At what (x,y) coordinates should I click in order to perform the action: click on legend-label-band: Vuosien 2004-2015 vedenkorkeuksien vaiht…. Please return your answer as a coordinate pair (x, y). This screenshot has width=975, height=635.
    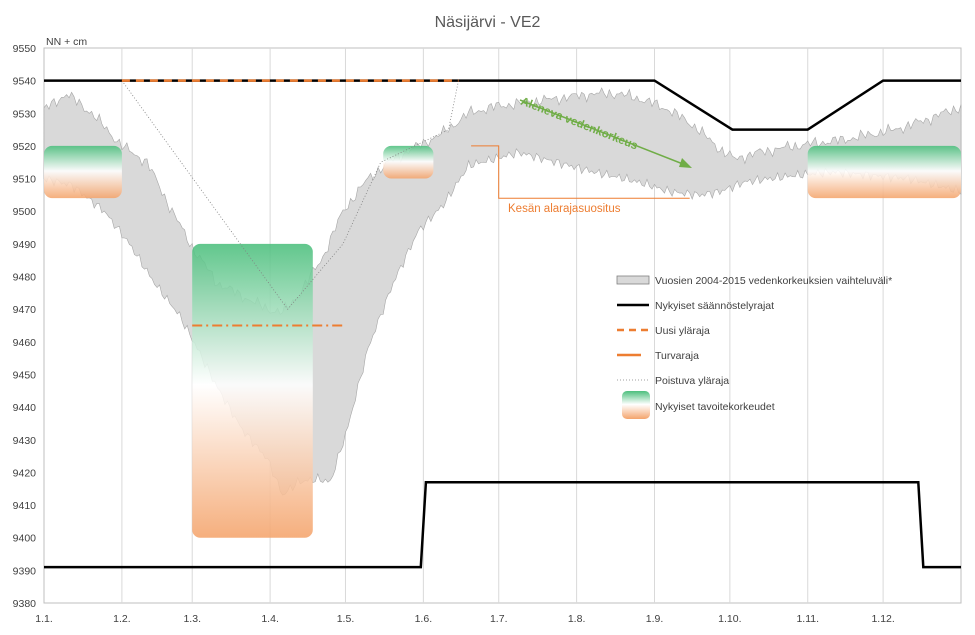
    Looking at the image, I should click on (773, 281).